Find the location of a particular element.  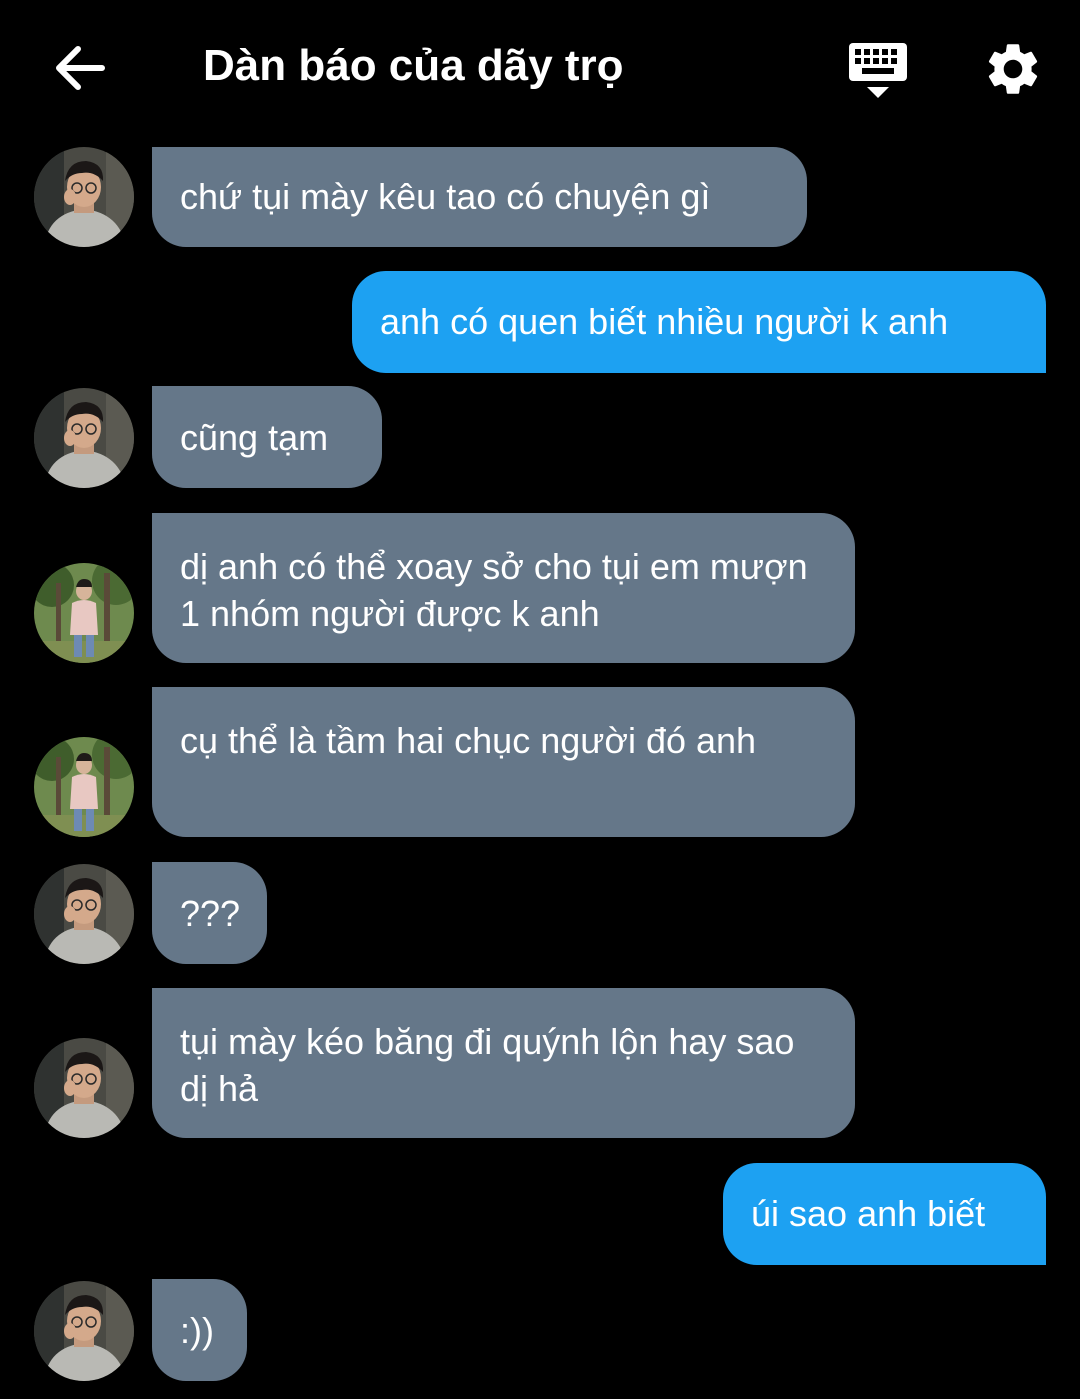

keyboard-icon is located at coordinates (878, 70).